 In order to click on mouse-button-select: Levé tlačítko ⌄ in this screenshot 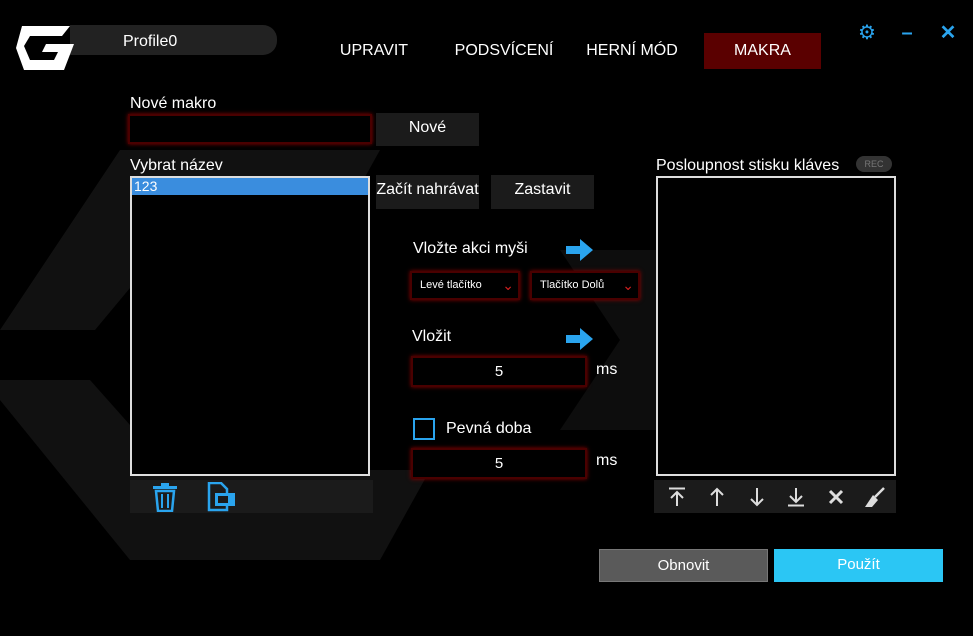, I will do `click(465, 285)`.